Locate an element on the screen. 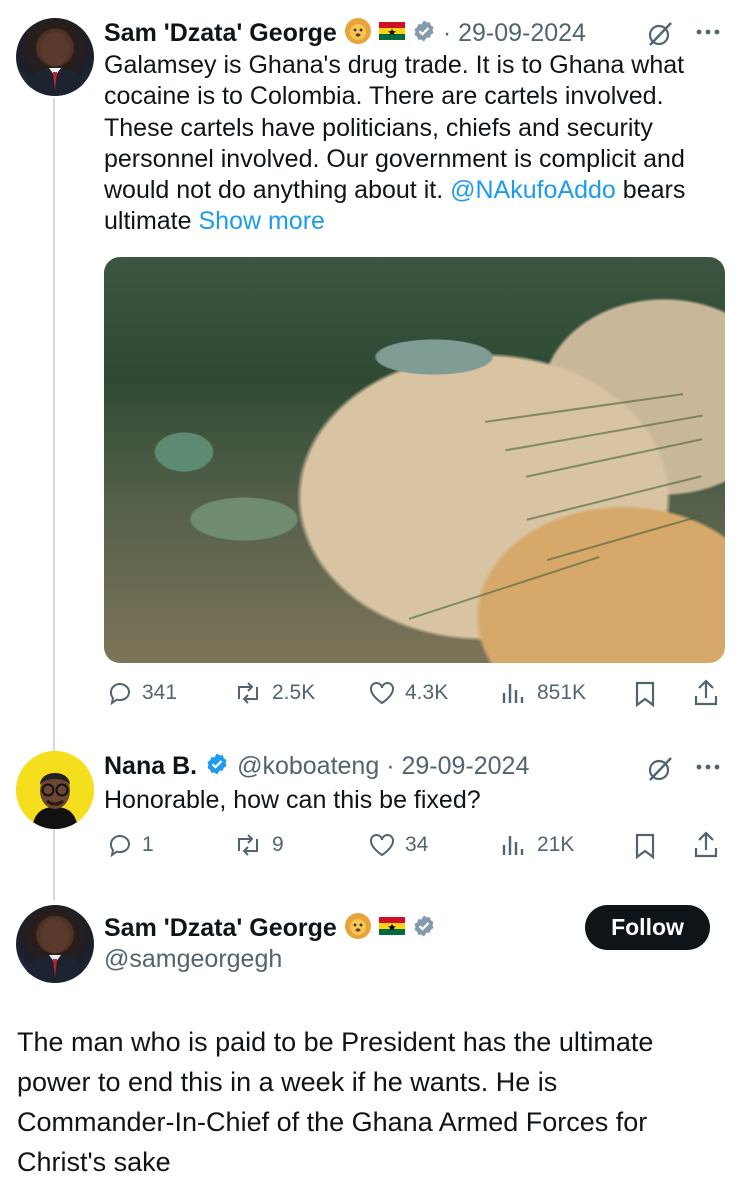 The height and width of the screenshot is (1200, 743). repost-count: 9 is located at coordinates (278, 844).